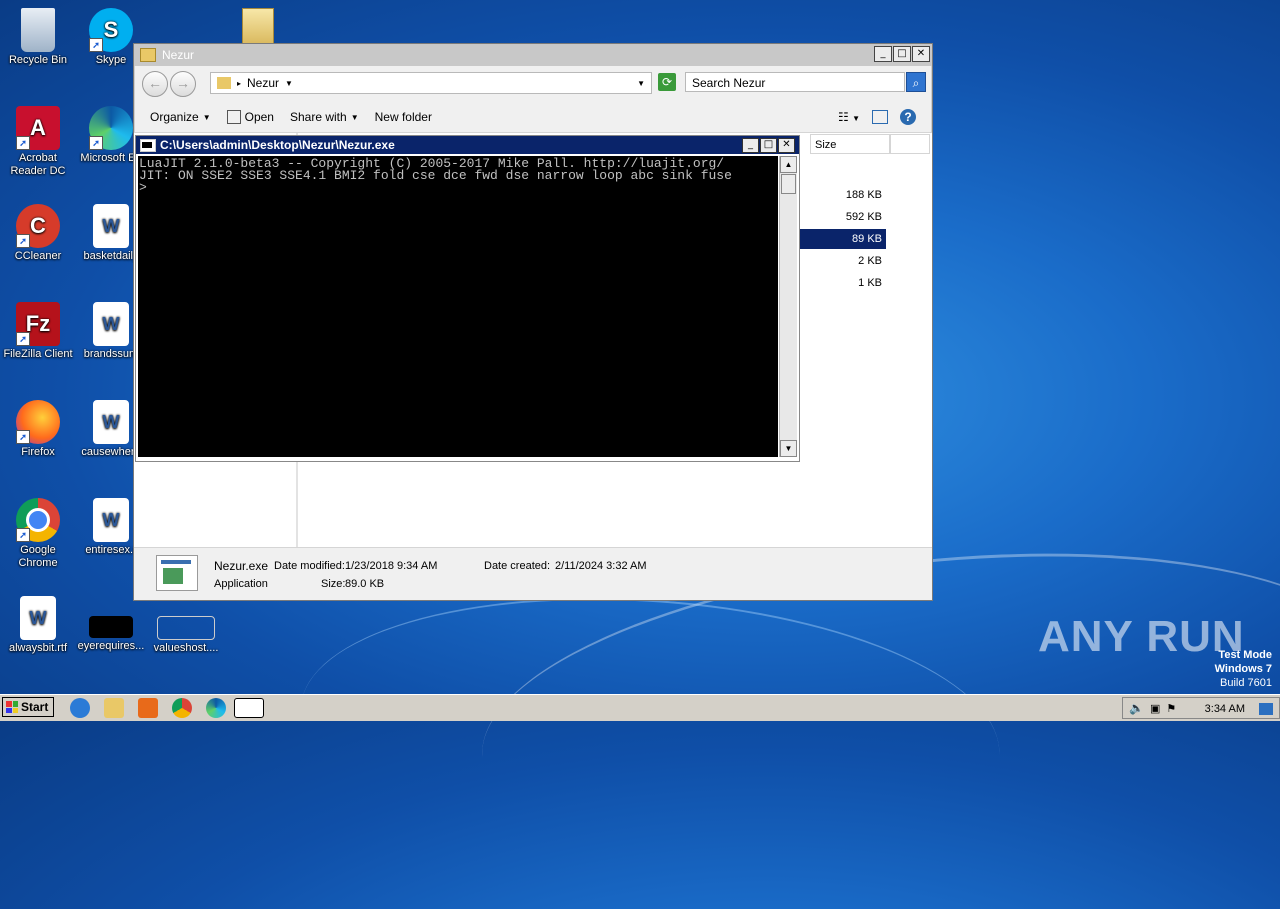  I want to click on details-size: 89.0 KB, so click(365, 584).